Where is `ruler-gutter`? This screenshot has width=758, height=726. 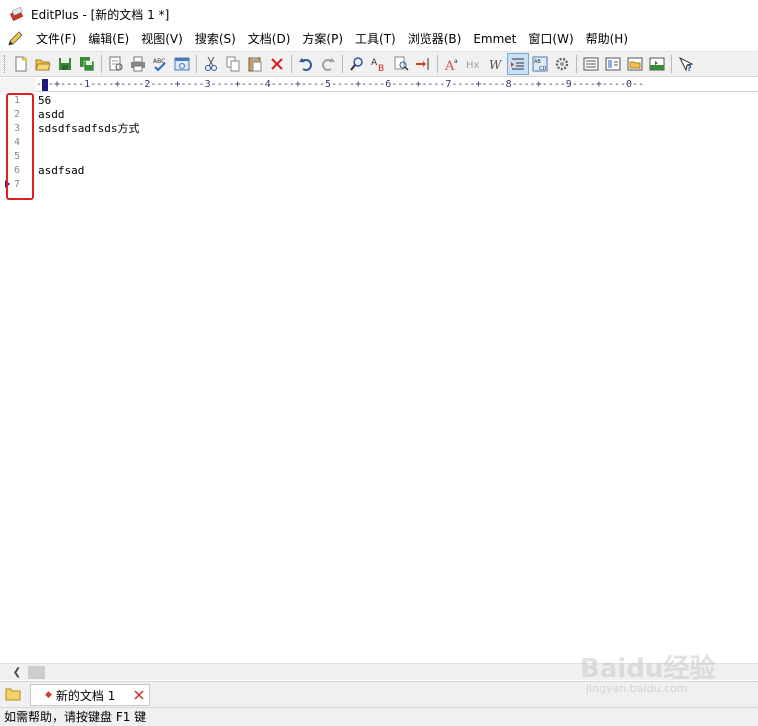
ruler-gutter is located at coordinates (18, 85).